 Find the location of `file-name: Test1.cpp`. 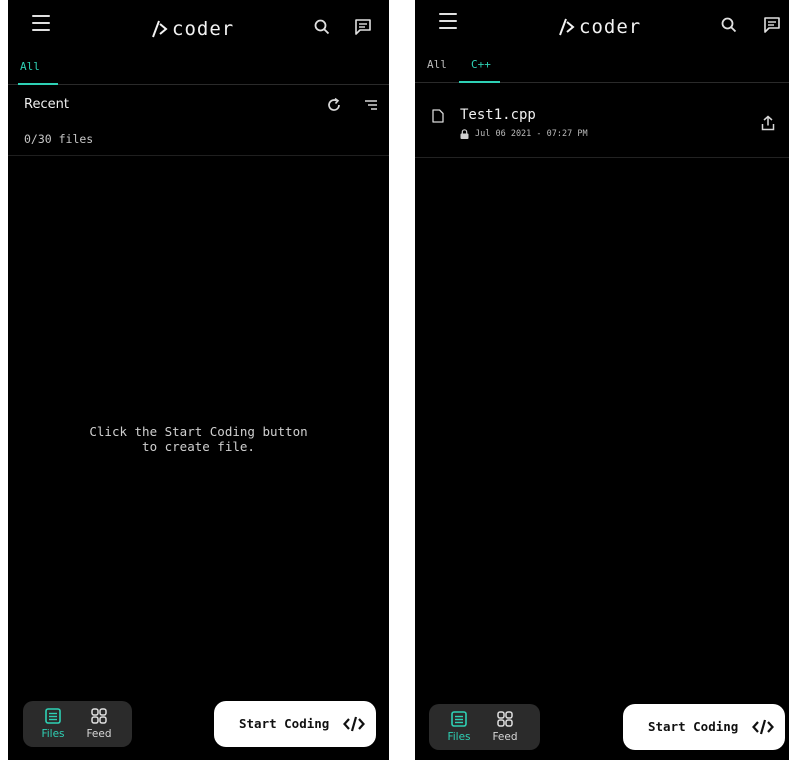

file-name: Test1.cpp is located at coordinates (498, 115).